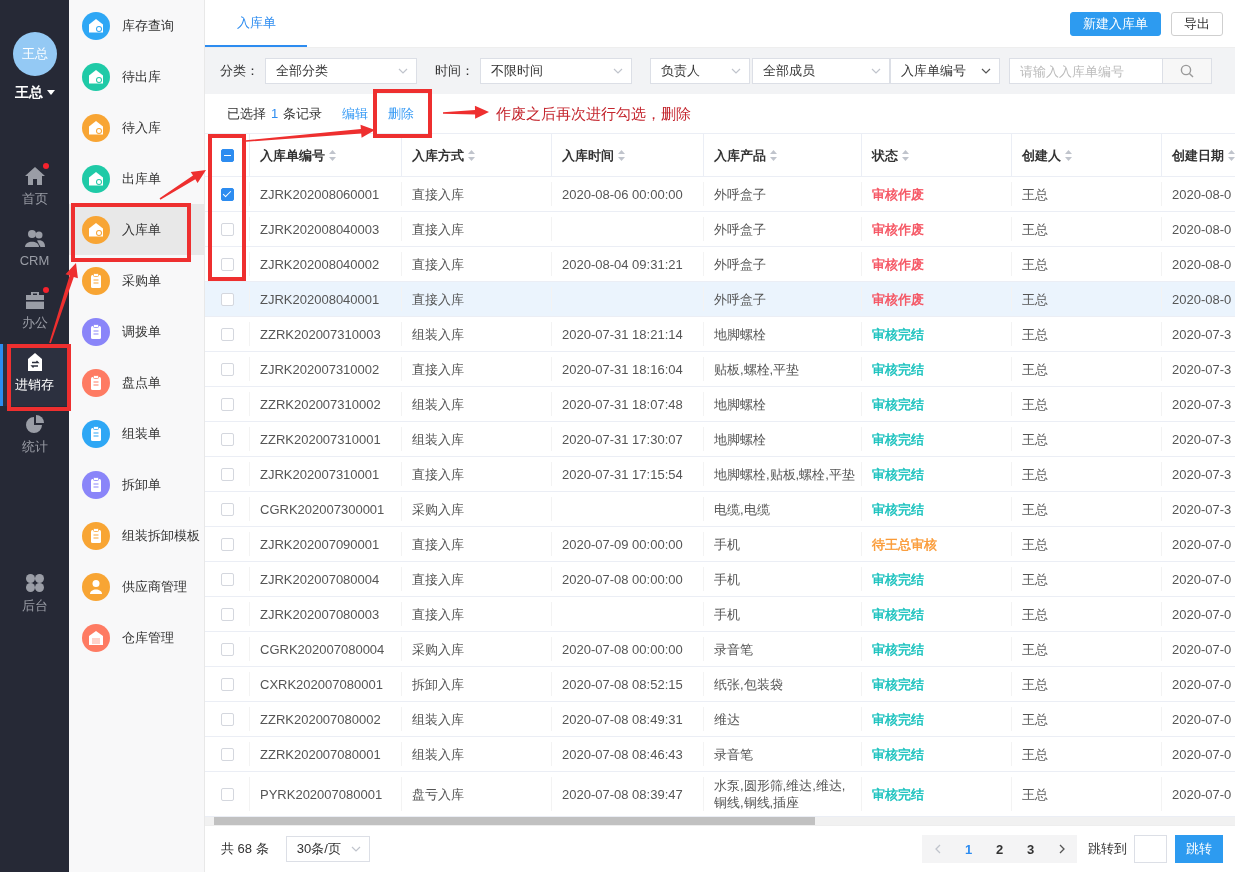 This screenshot has width=1235, height=872. I want to click on owner-field-select: 负责人, so click(700, 71).